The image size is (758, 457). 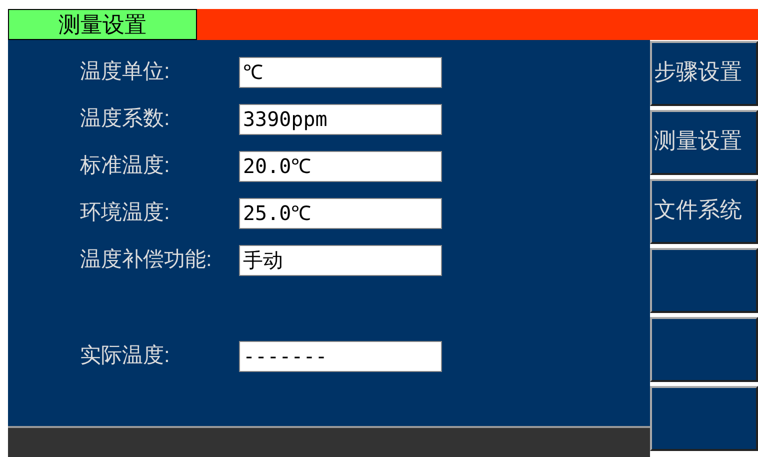 What do you see at coordinates (340, 166) in the screenshot?
I see `value-field: 20.0℃` at bounding box center [340, 166].